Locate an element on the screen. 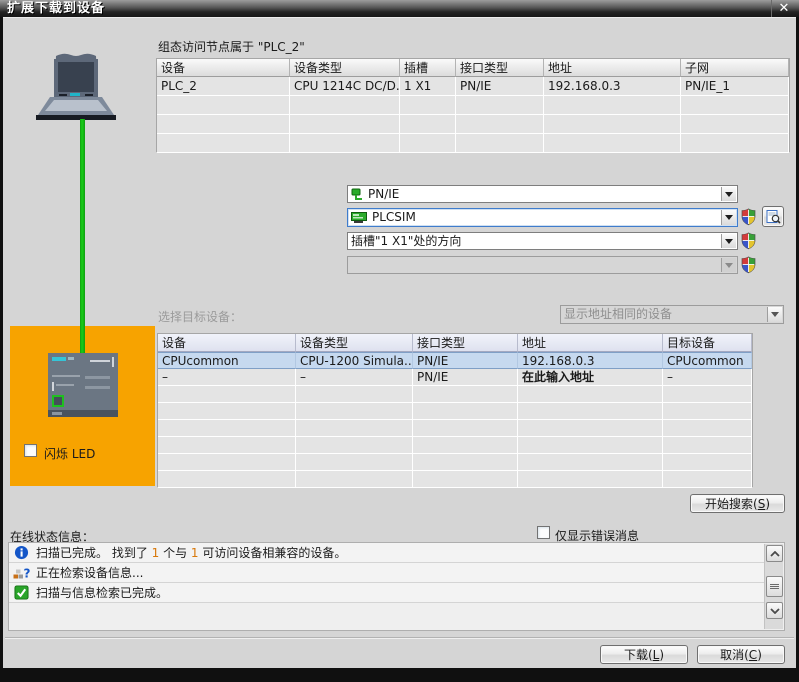 Image resolution: width=799 pixels, height=682 pixels. scrollbar is located at coordinates (773, 586).